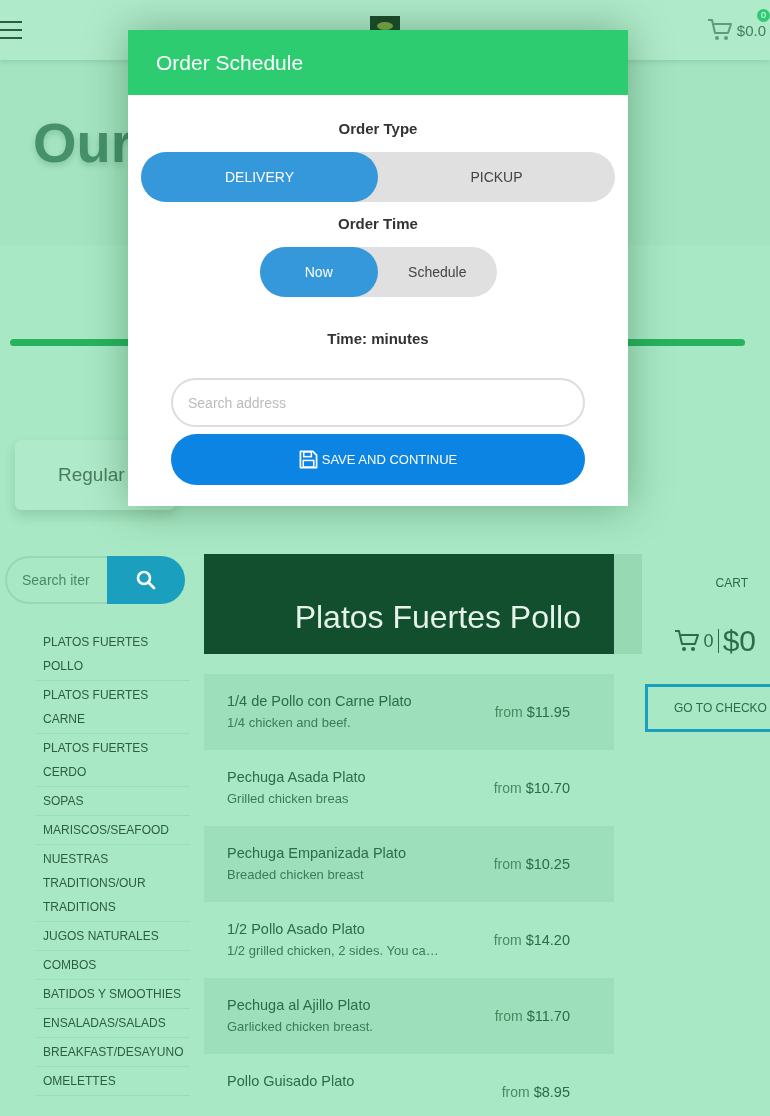 Image resolution: width=770 pixels, height=1116 pixels. Describe the element at coordinates (437, 272) in the screenshot. I see `toggle-option: Schedule` at that location.